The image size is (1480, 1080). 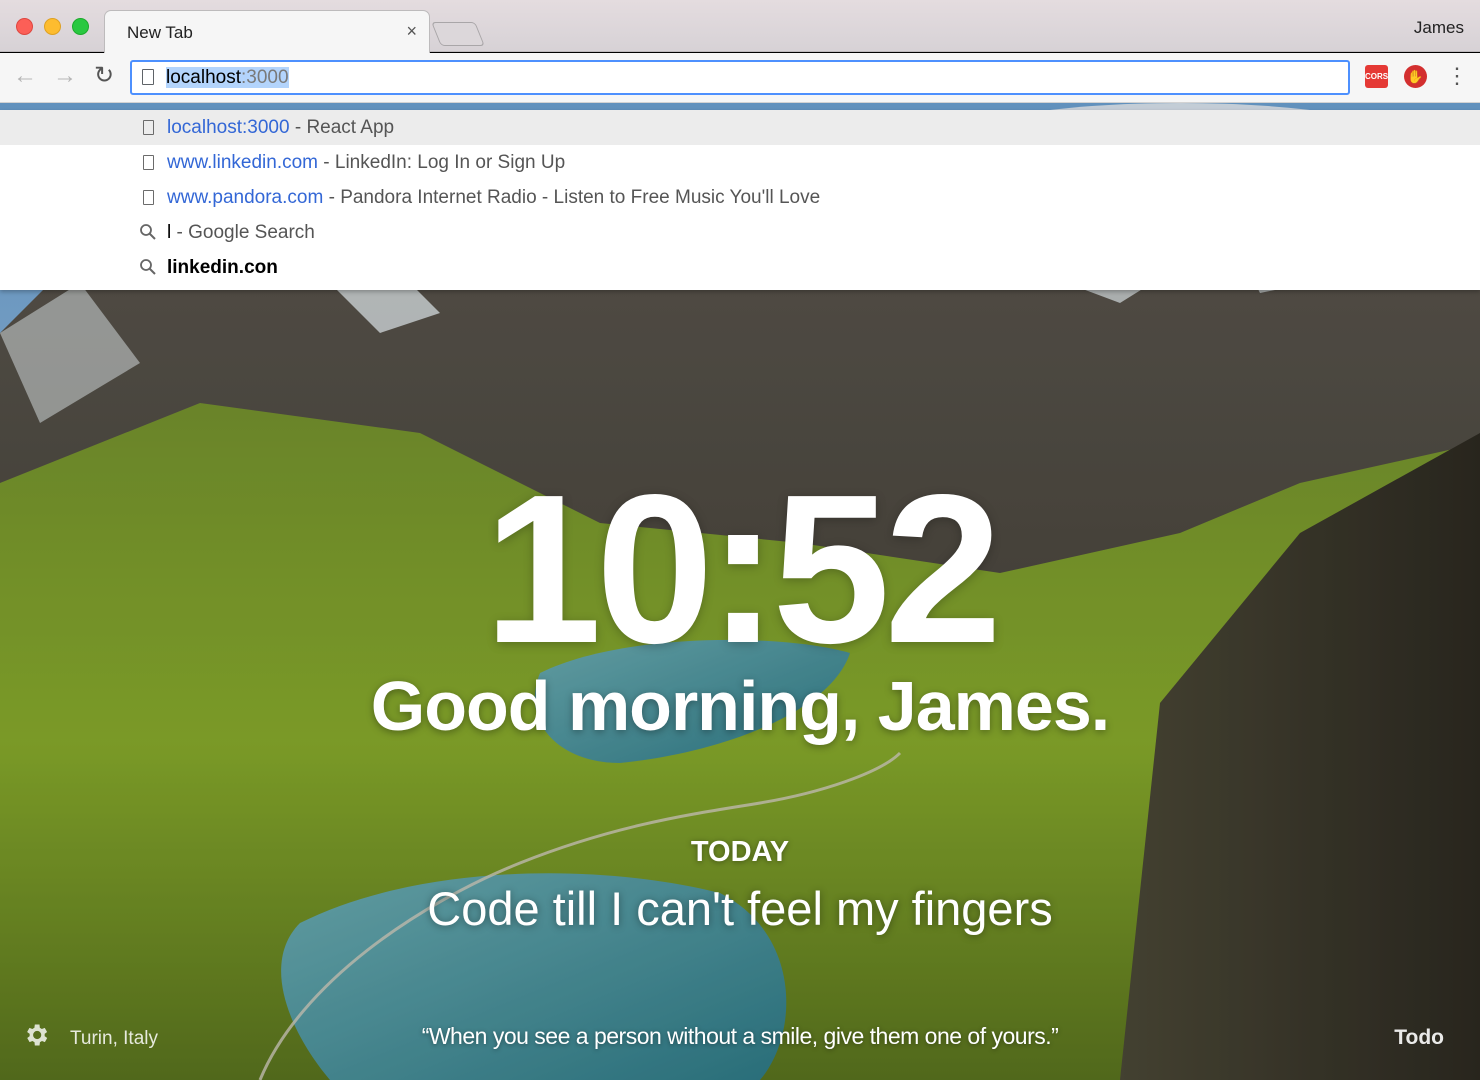 What do you see at coordinates (740, 908) in the screenshot?
I see `daily-focus: Code till I can't feel my fingers` at bounding box center [740, 908].